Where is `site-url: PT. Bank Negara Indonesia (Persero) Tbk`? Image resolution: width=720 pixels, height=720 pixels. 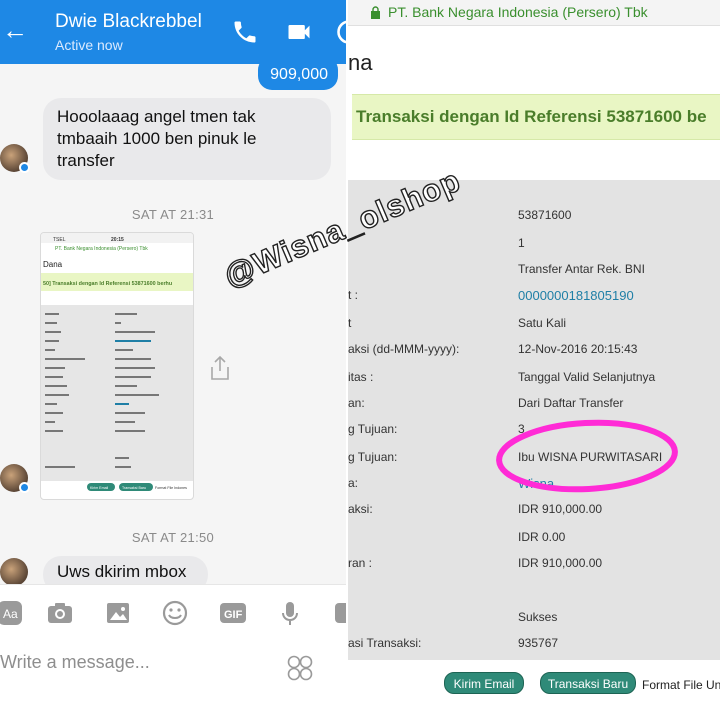
site-url: PT. Bank Negara Indonesia (Persero) Tbk is located at coordinates (518, 12).